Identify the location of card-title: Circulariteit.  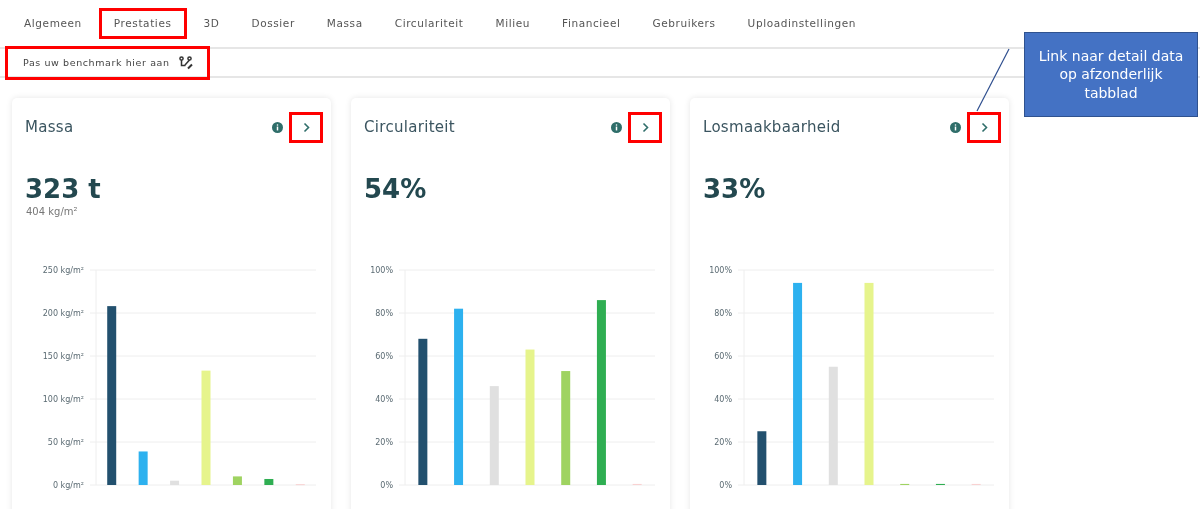
(410, 127).